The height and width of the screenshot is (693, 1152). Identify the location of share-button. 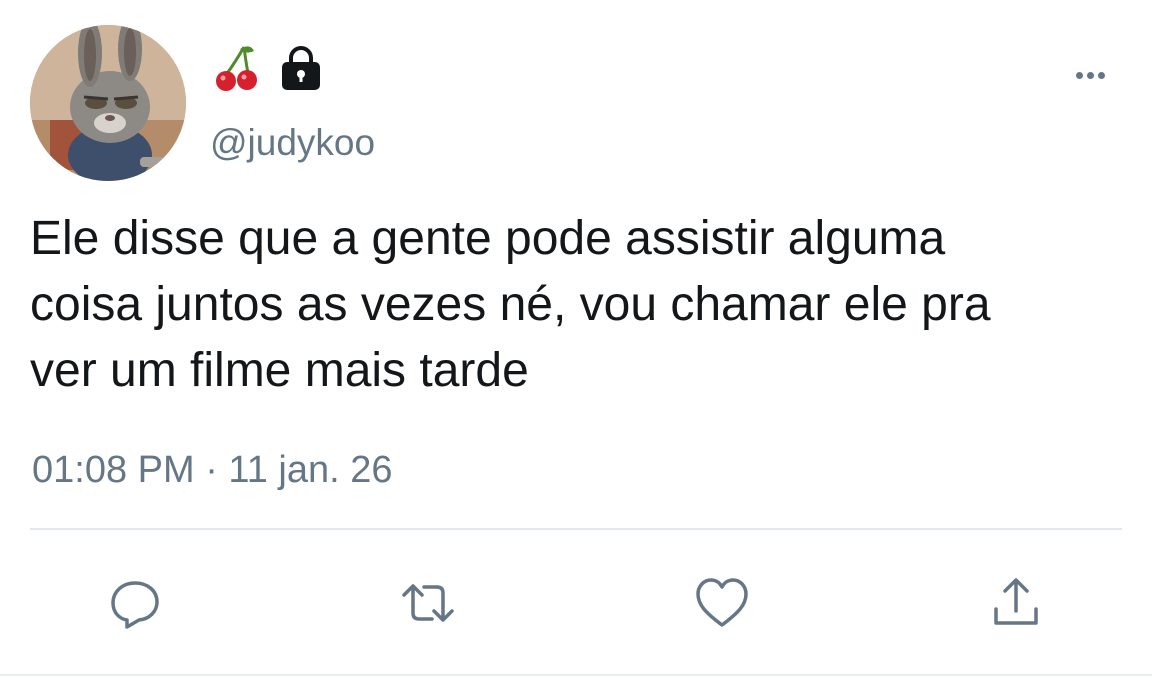
(1016, 603).